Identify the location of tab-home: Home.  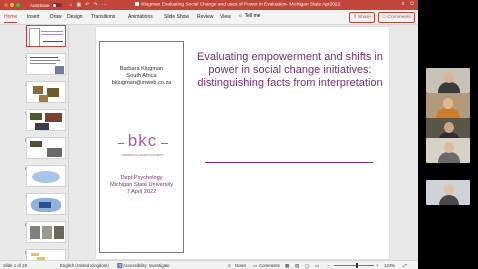
(11, 18).